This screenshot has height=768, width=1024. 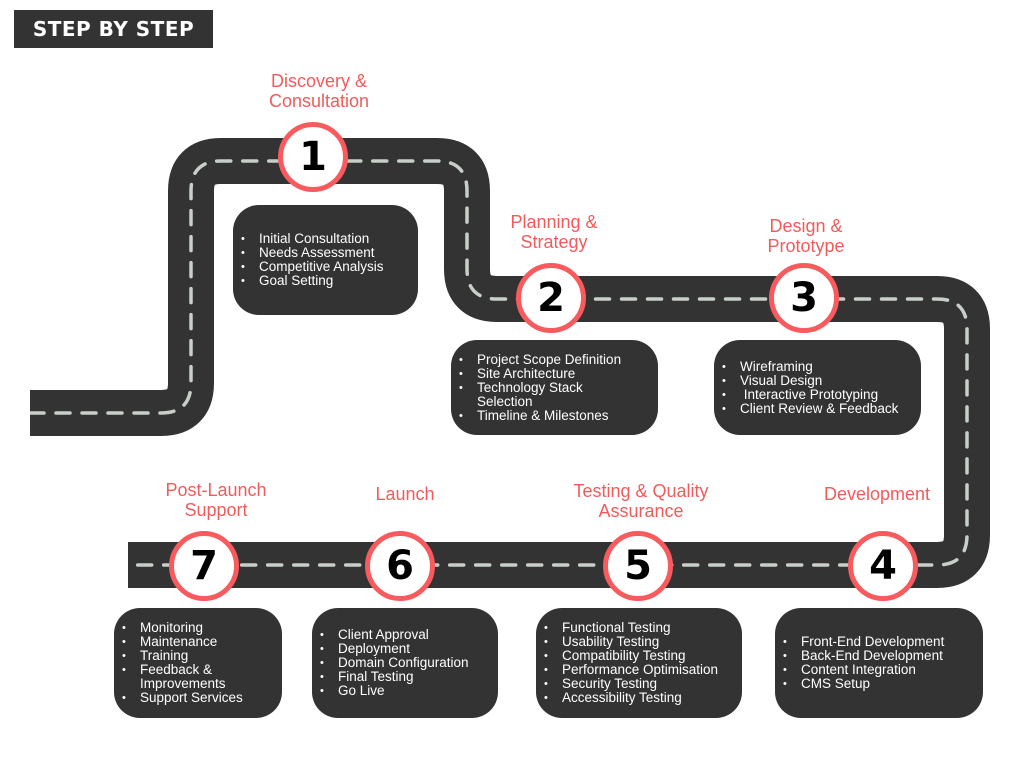 I want to click on list-item: Maintenance, so click(x=186, y=642).